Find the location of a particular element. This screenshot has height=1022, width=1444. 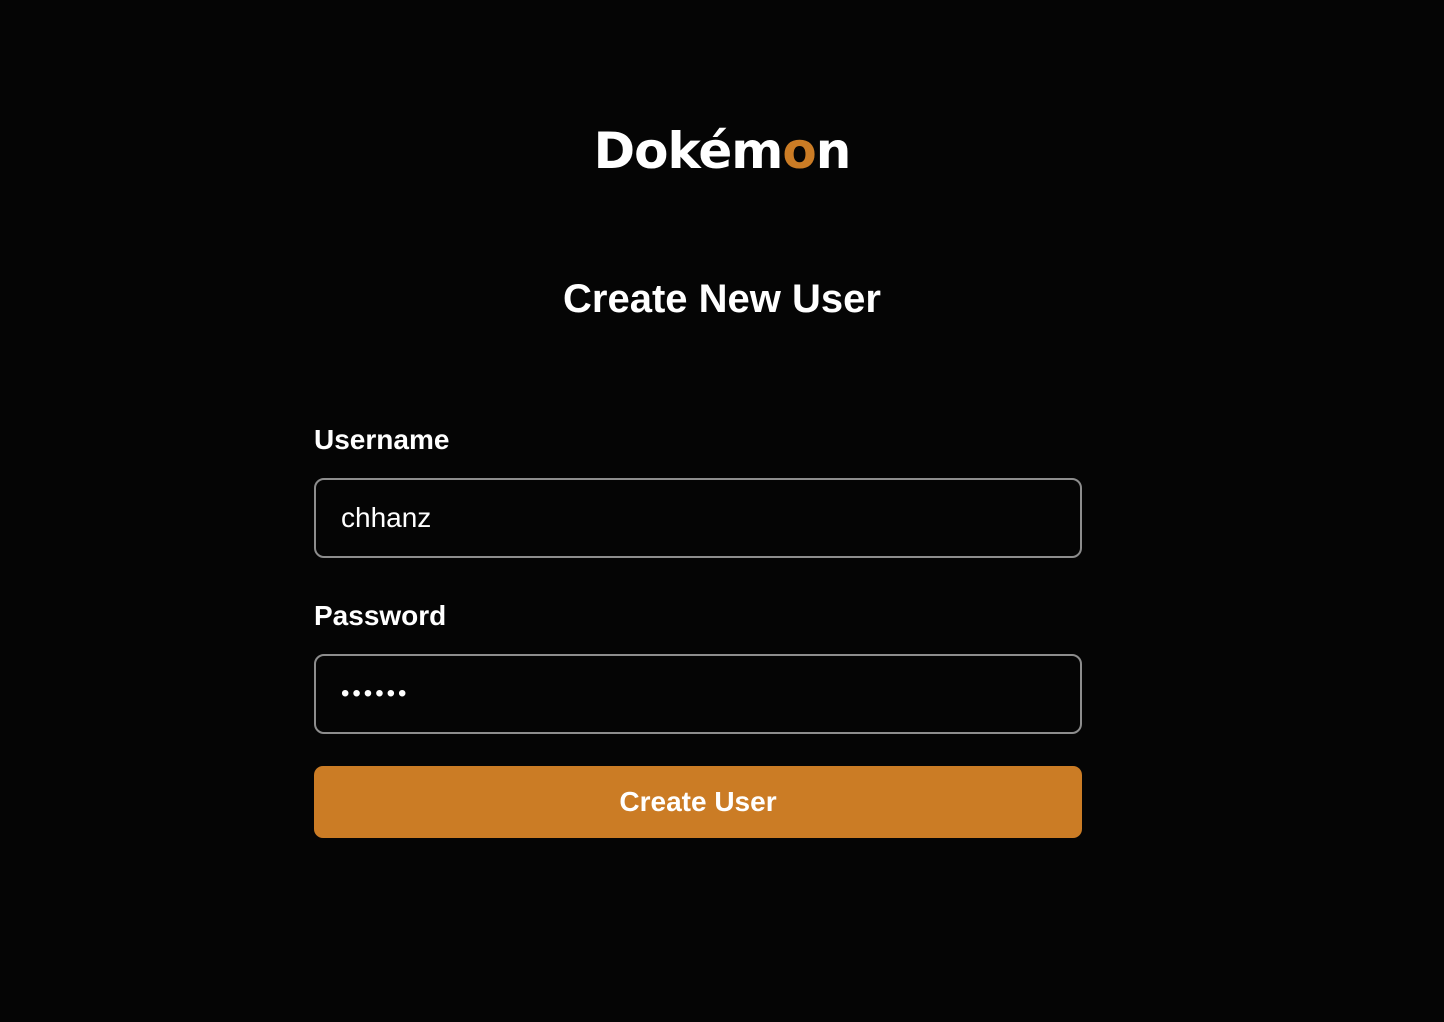

page-title: Create New User is located at coordinates (722, 299).